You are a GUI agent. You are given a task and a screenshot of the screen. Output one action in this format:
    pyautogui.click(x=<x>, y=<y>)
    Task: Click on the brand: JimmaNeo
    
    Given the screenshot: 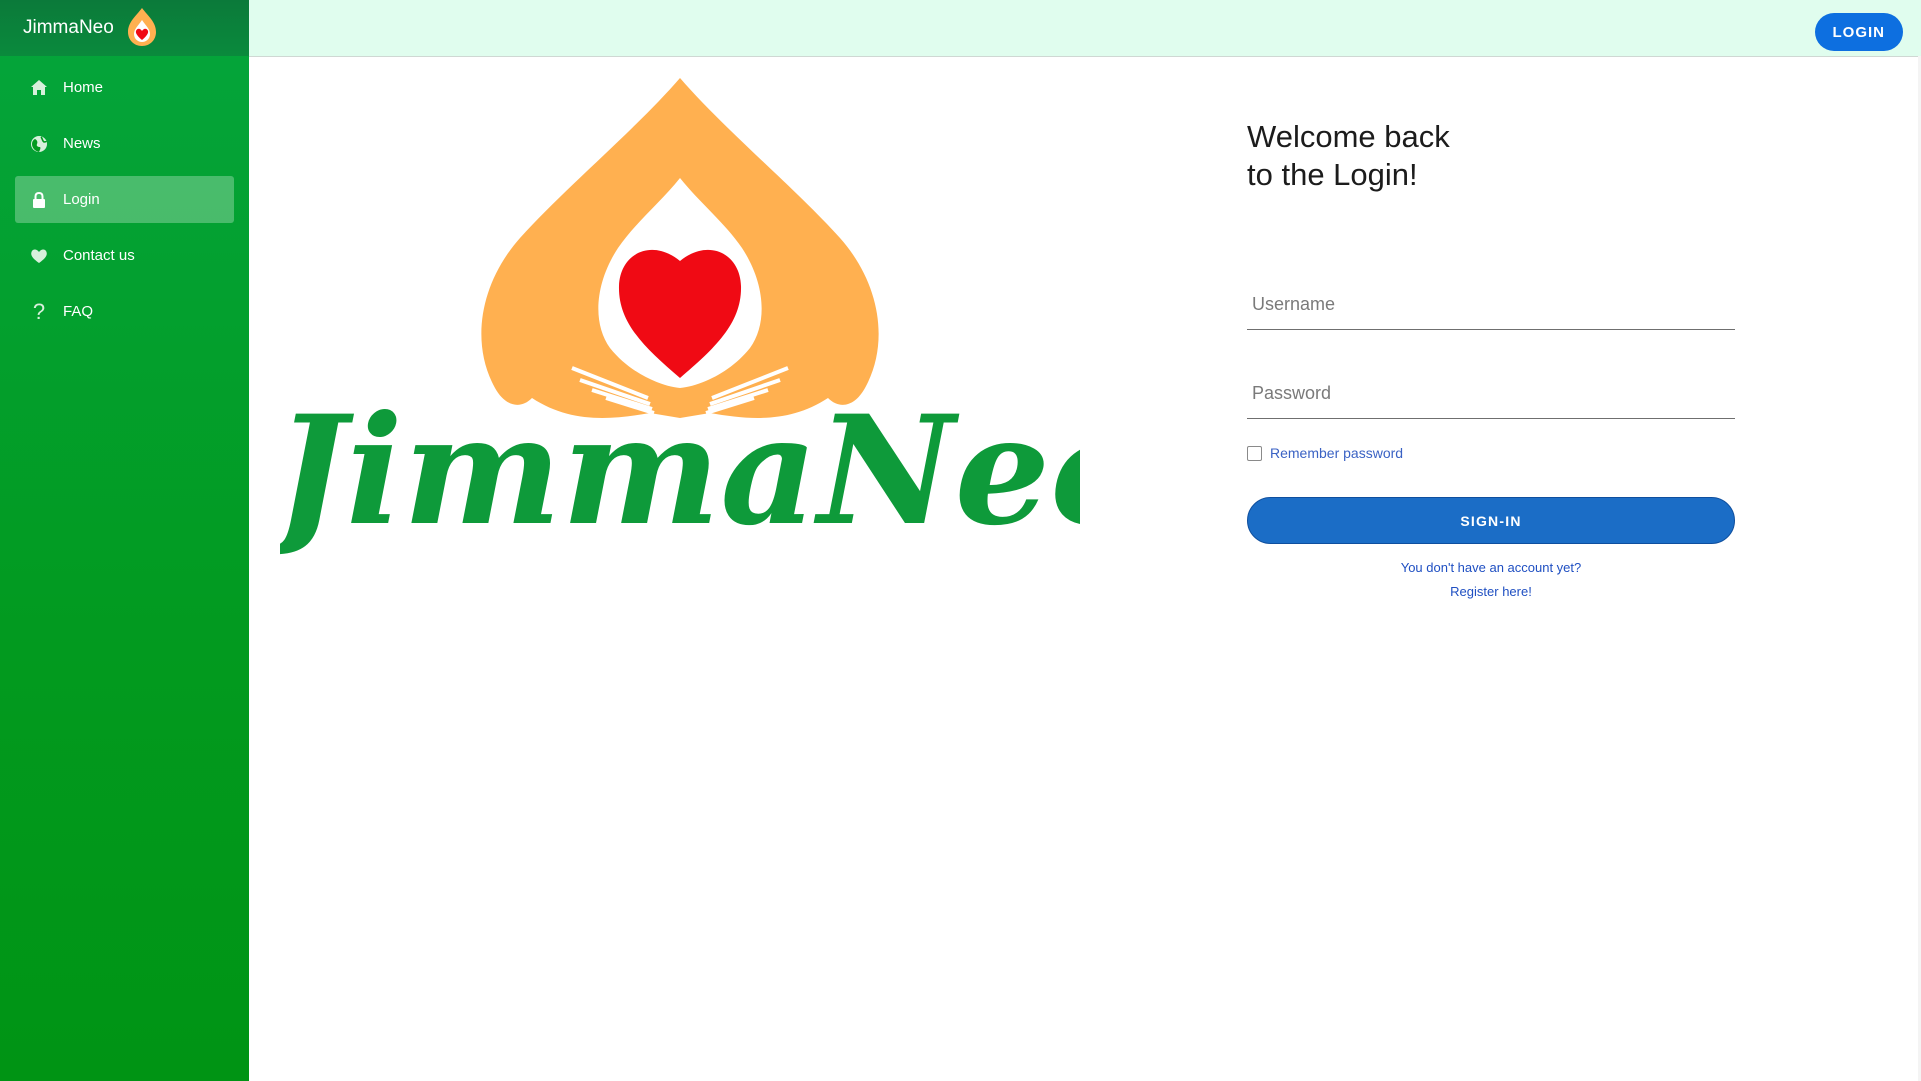 What is the action you would take?
    pyautogui.click(x=124, y=28)
    